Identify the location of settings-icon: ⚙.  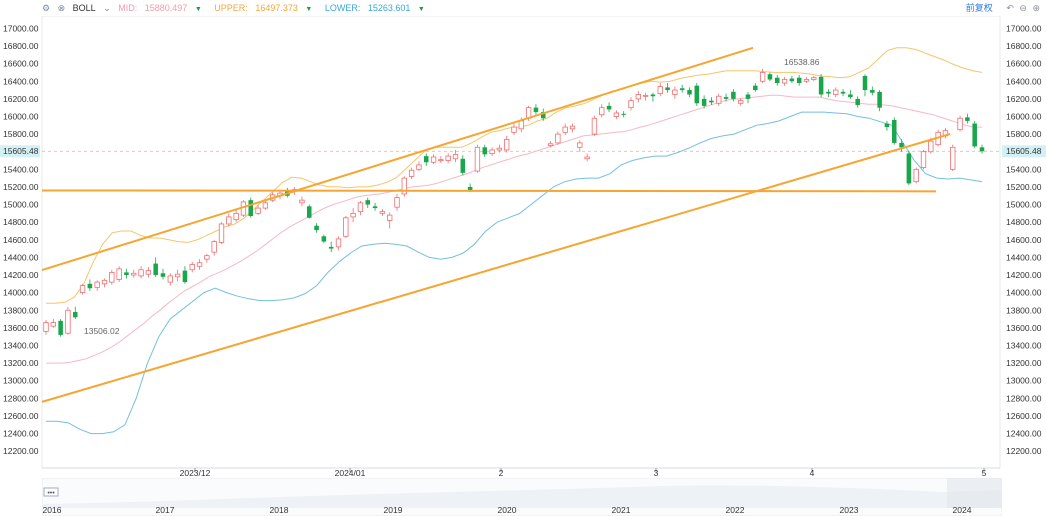
(46, 8).